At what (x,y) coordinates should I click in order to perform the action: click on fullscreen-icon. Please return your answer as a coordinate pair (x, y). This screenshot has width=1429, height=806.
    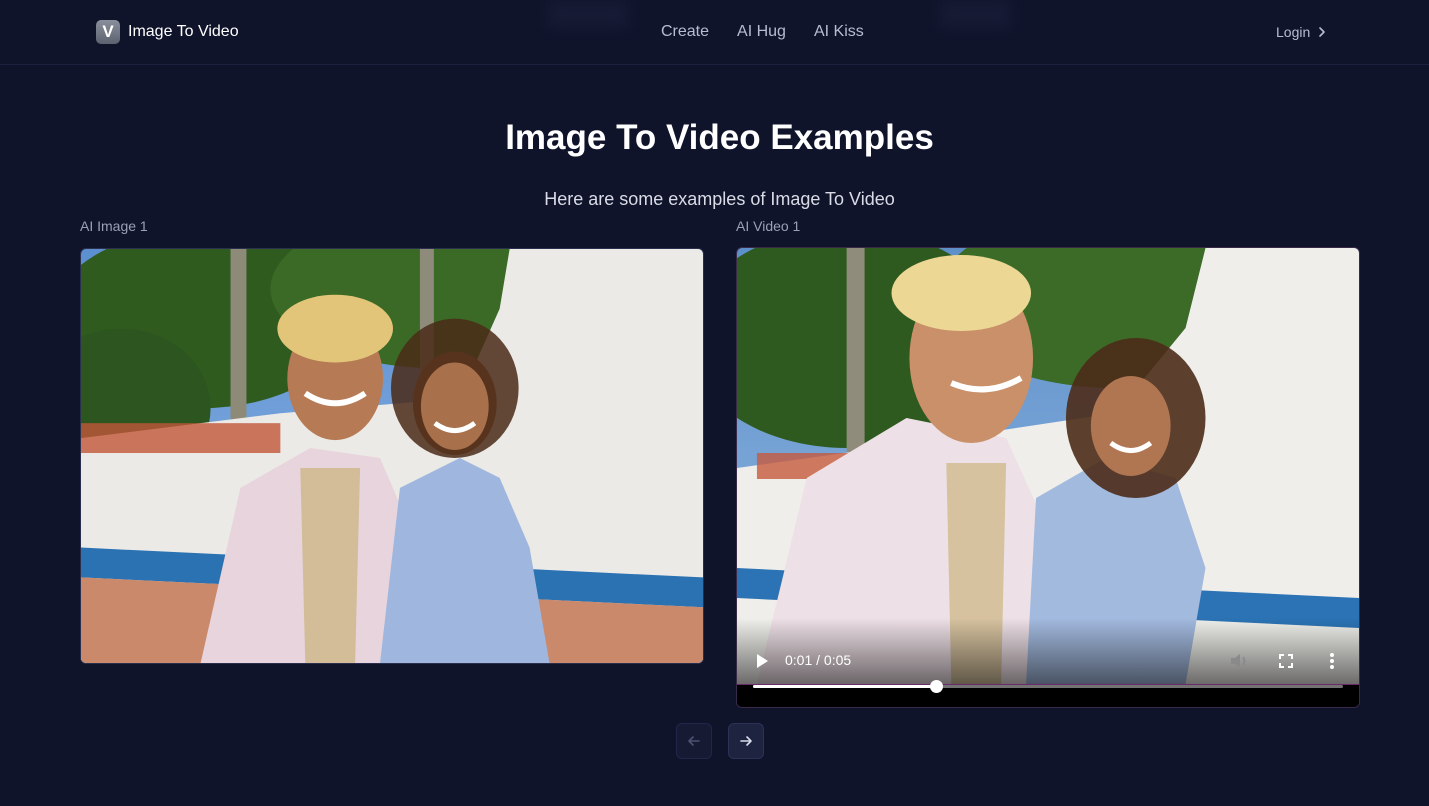
    Looking at the image, I should click on (1286, 661).